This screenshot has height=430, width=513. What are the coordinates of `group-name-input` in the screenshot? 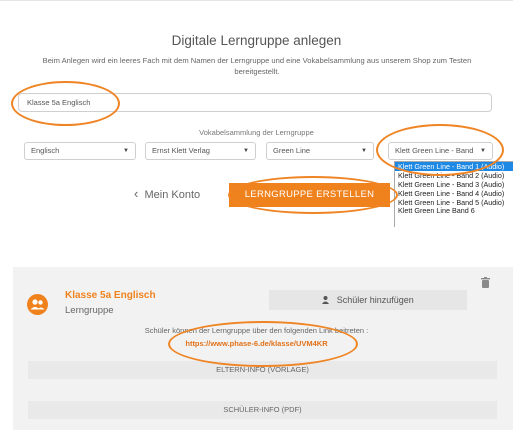 It's located at (255, 102).